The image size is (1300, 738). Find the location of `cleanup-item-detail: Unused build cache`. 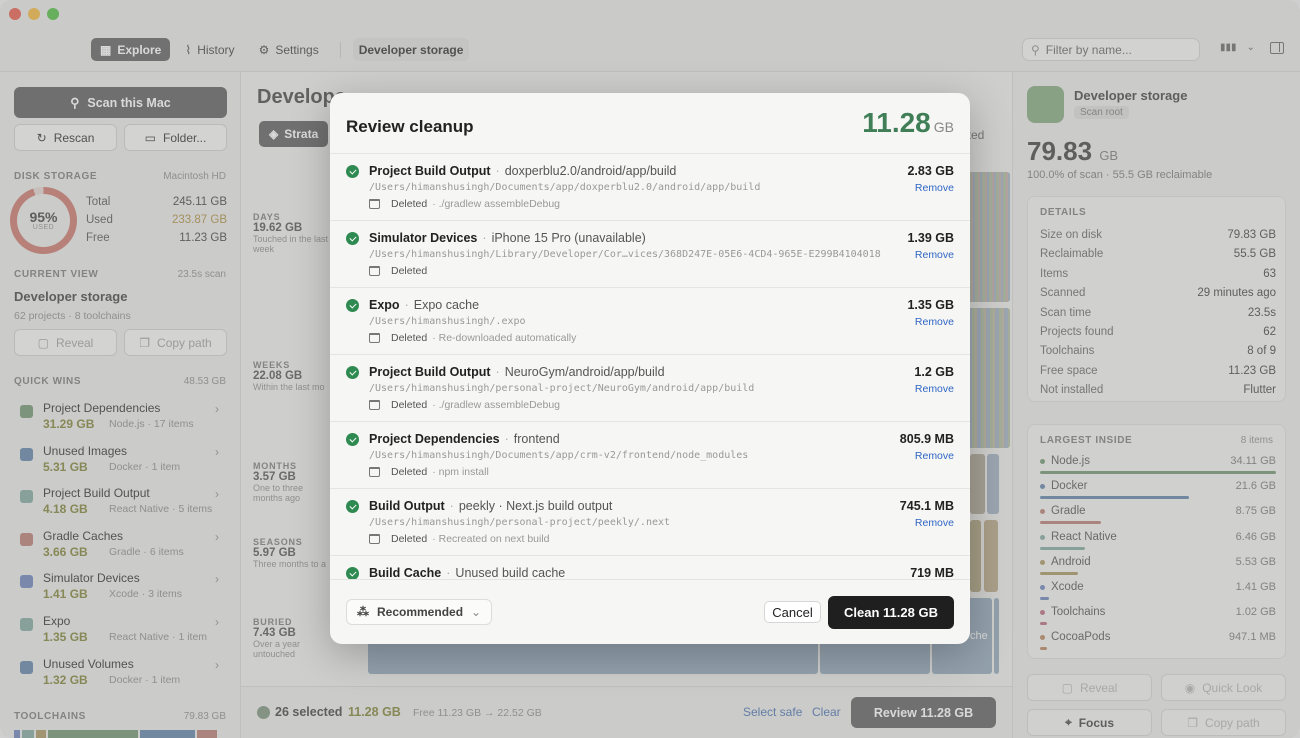

cleanup-item-detail: Unused build cache is located at coordinates (510, 573).